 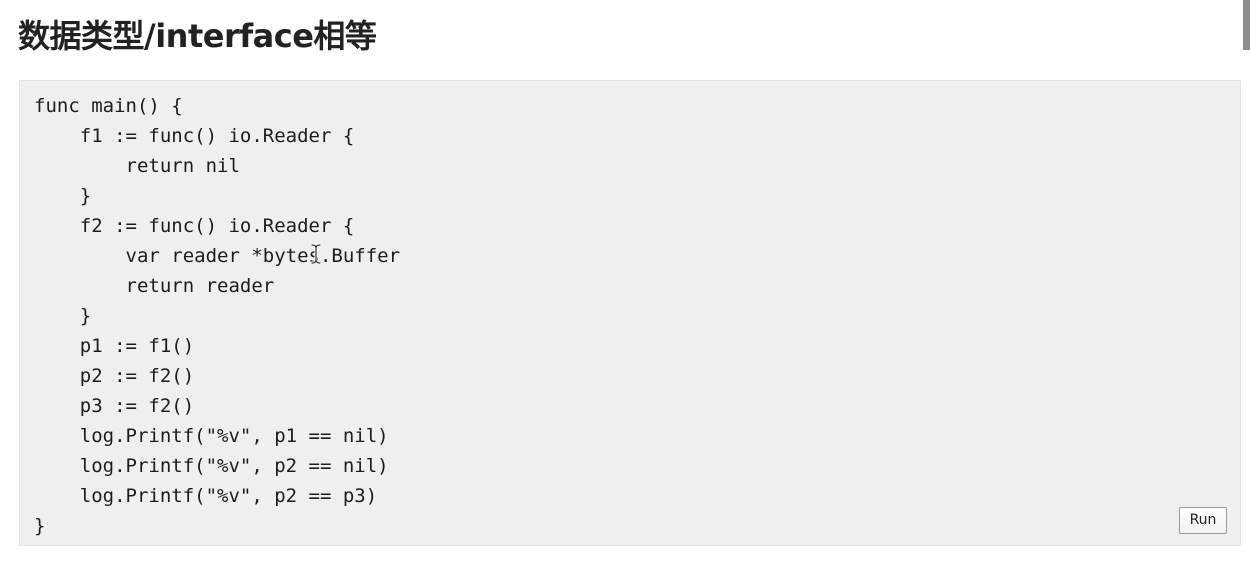 I want to click on code-line: log.Printf("%v", p1 == nil), so click(x=211, y=436).